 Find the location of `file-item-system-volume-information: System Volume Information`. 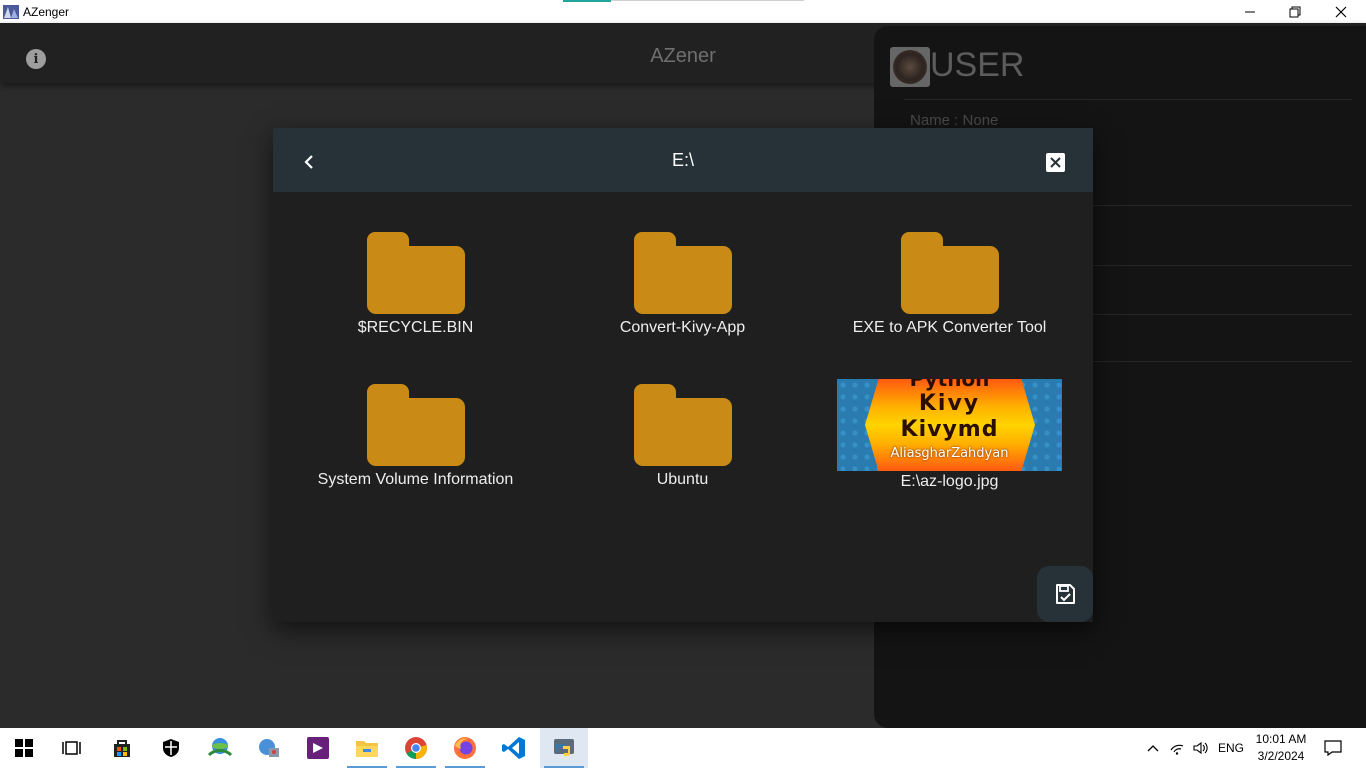

file-item-system-volume-information: System Volume Information is located at coordinates (415, 450).